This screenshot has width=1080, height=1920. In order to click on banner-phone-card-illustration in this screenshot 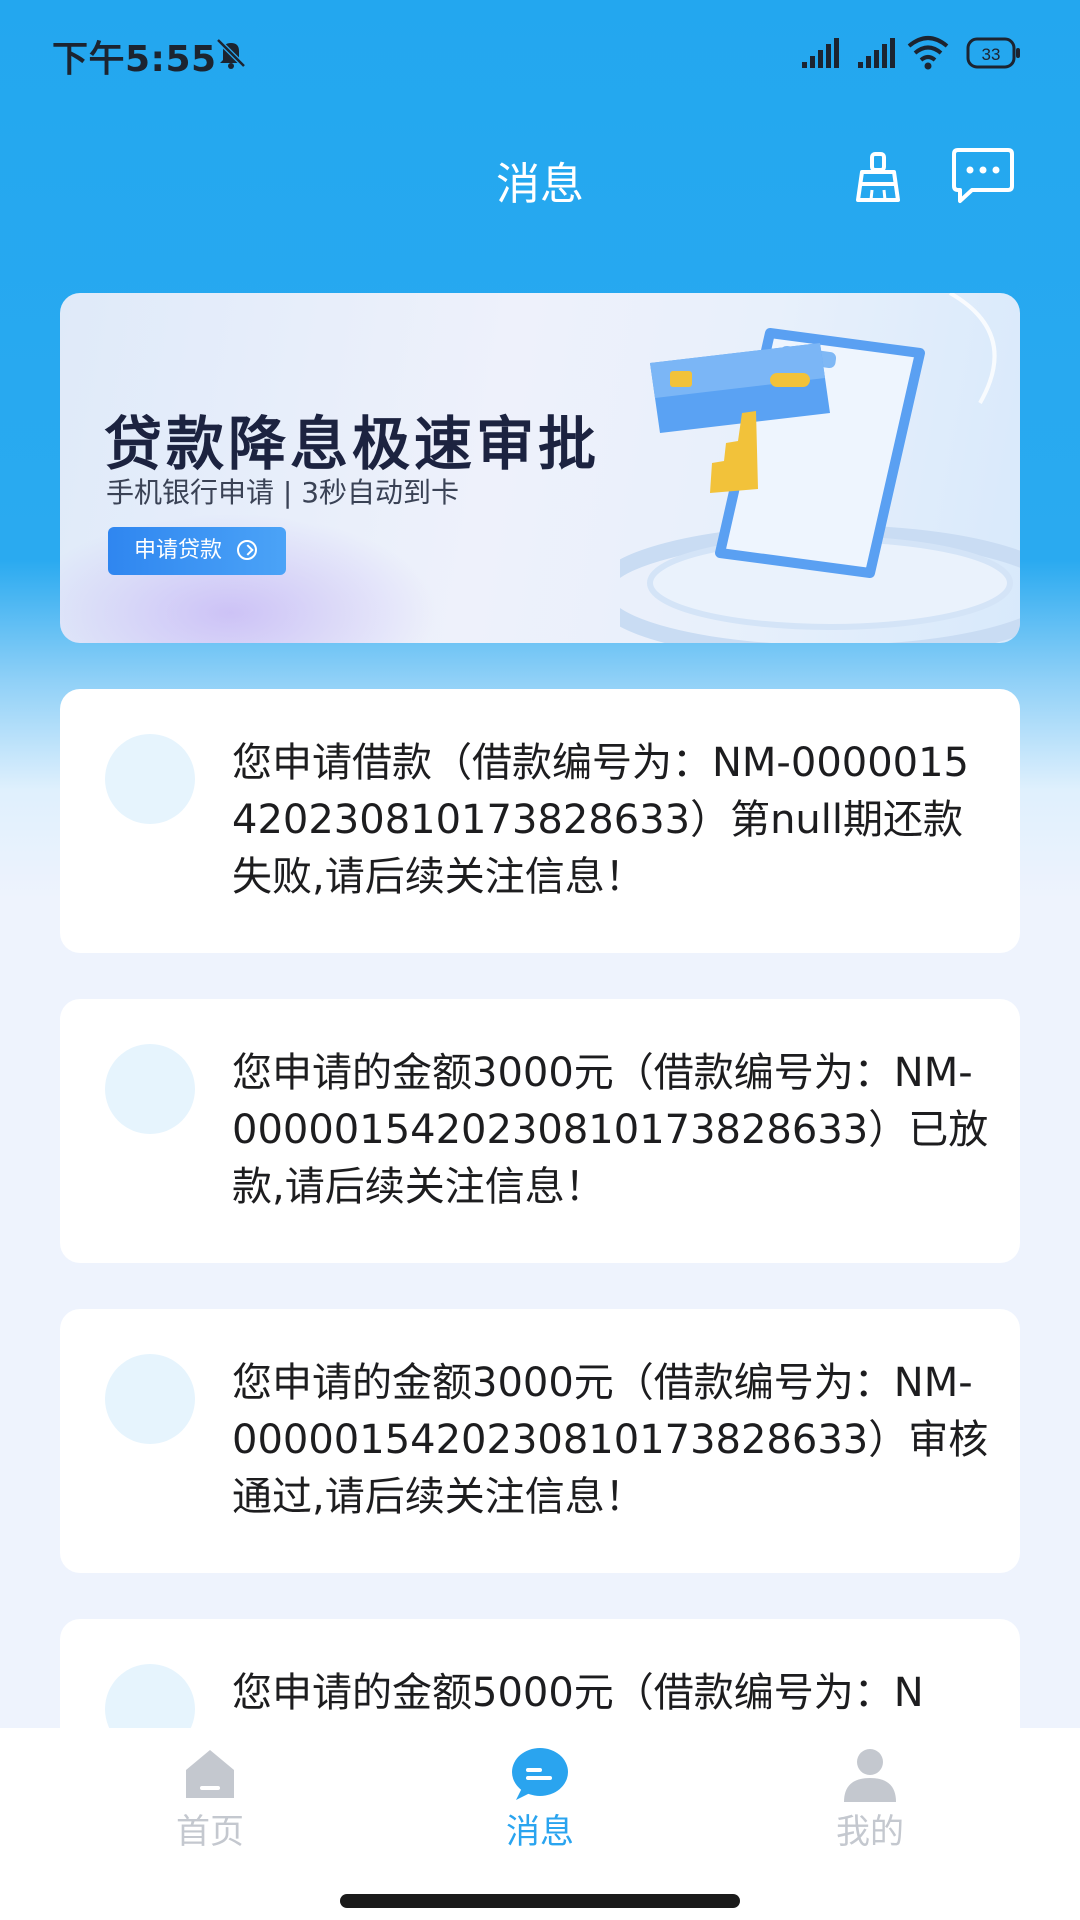, I will do `click(820, 468)`.